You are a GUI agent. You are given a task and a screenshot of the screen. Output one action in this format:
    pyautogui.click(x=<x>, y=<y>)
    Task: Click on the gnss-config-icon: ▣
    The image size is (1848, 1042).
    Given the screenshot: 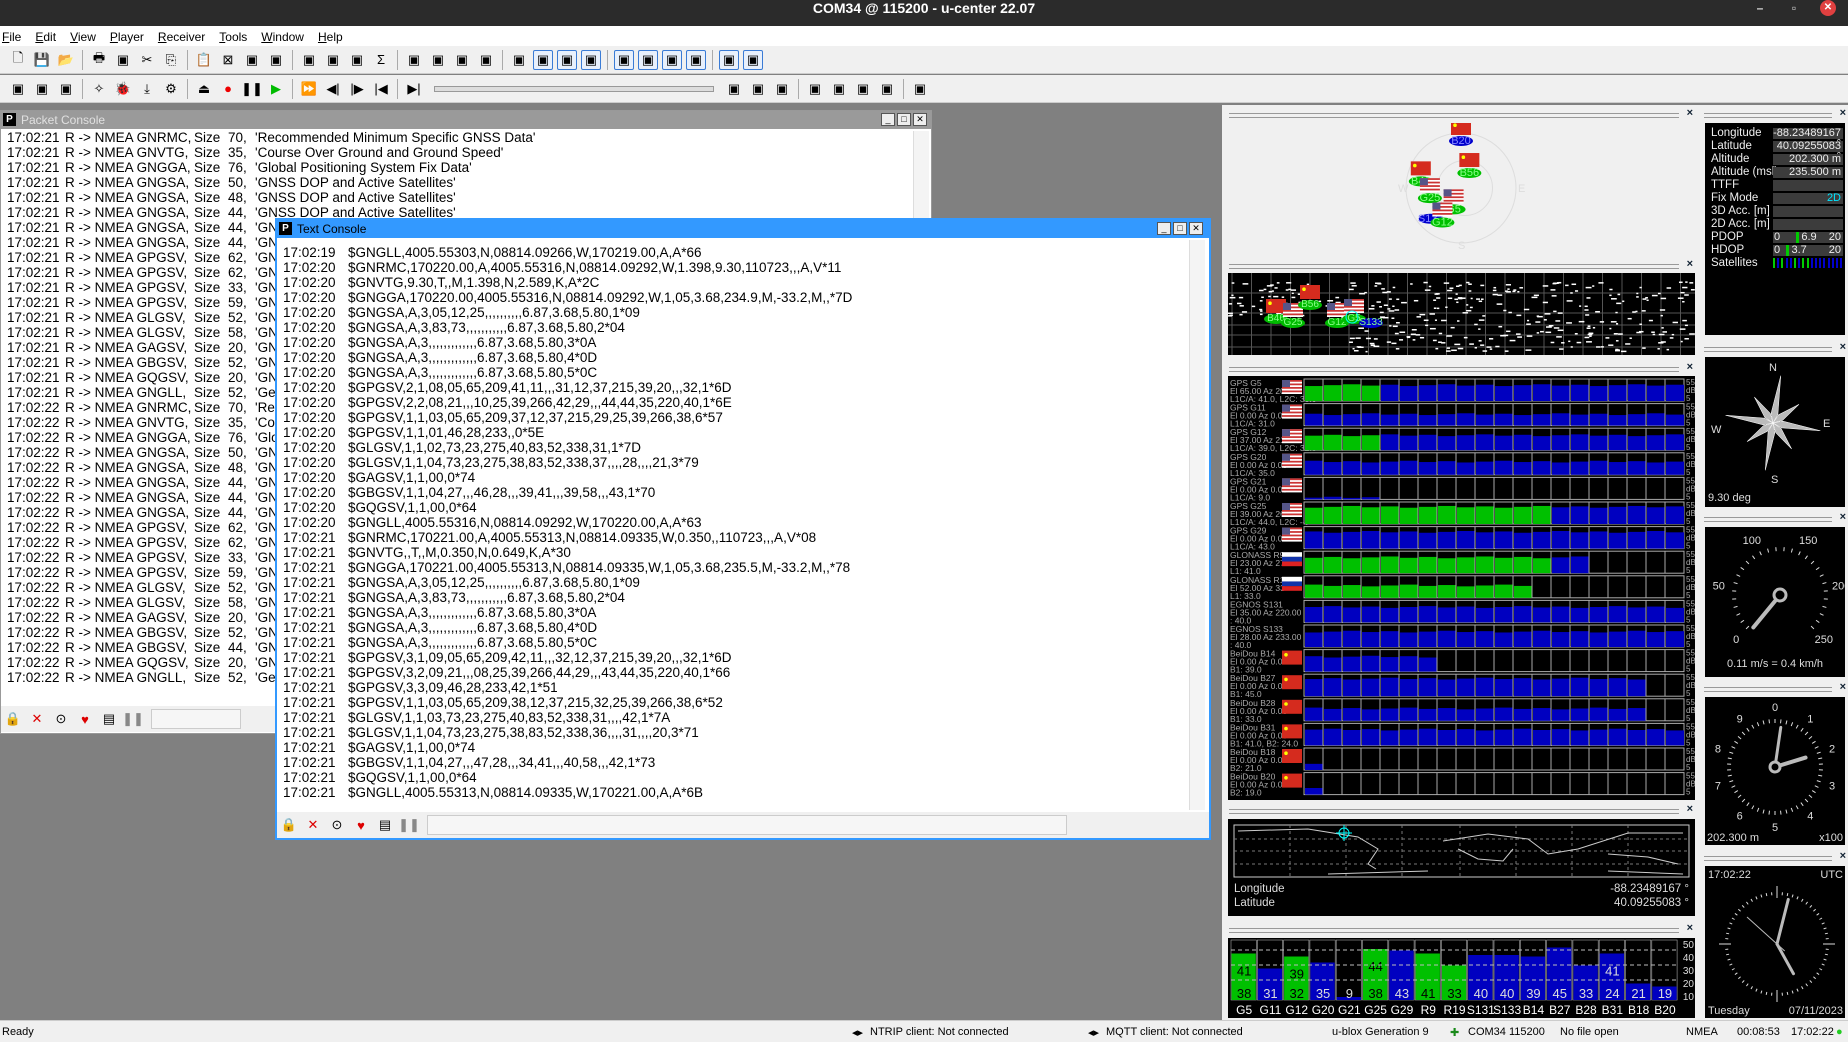 What is the action you would take?
    pyautogui.click(x=815, y=89)
    